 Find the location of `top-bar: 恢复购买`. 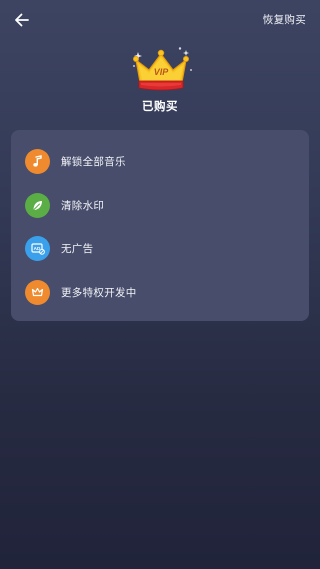

top-bar: 恢复购买 is located at coordinates (160, 20).